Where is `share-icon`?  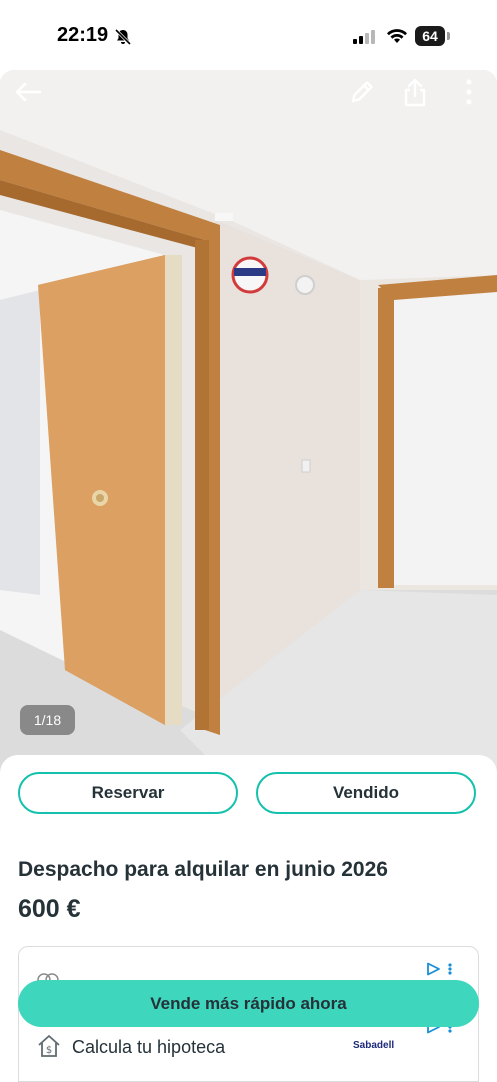
share-icon is located at coordinates (415, 92).